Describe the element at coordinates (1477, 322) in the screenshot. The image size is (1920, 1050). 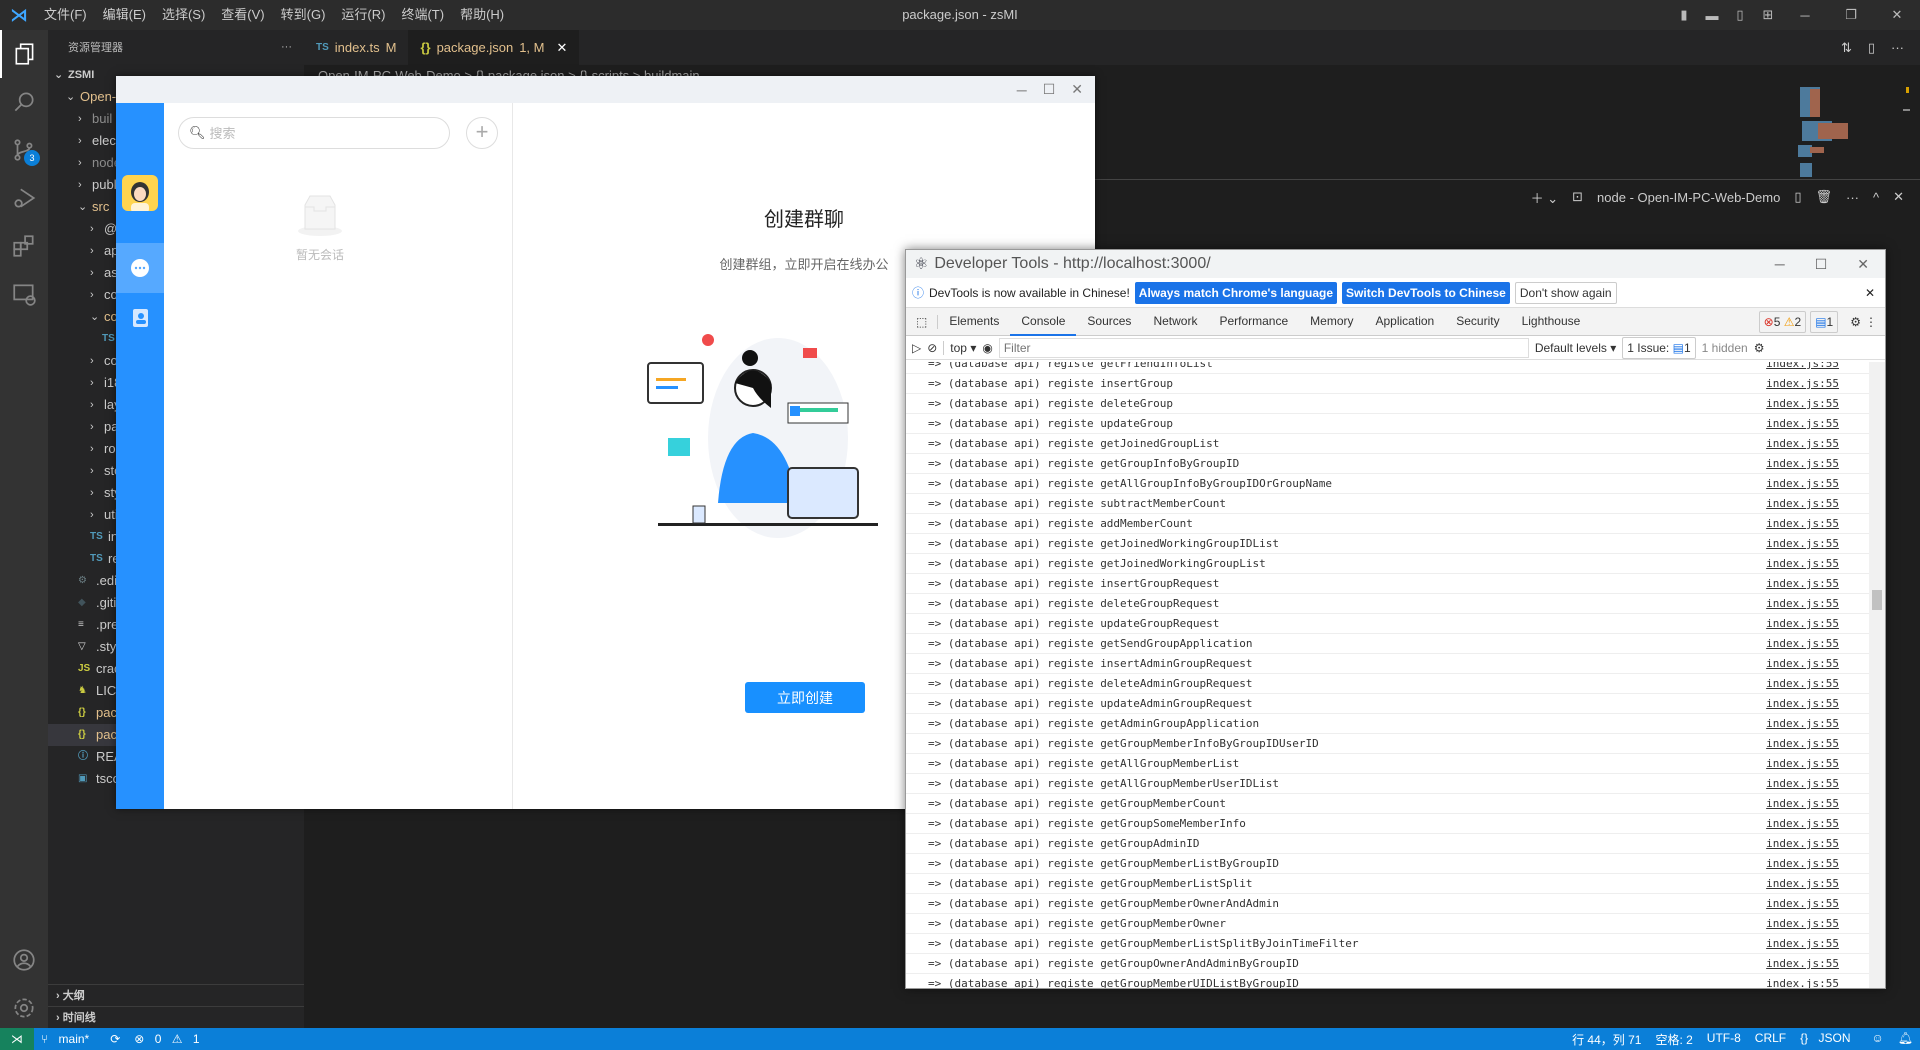
I see `devtools-tab-security: Security` at that location.